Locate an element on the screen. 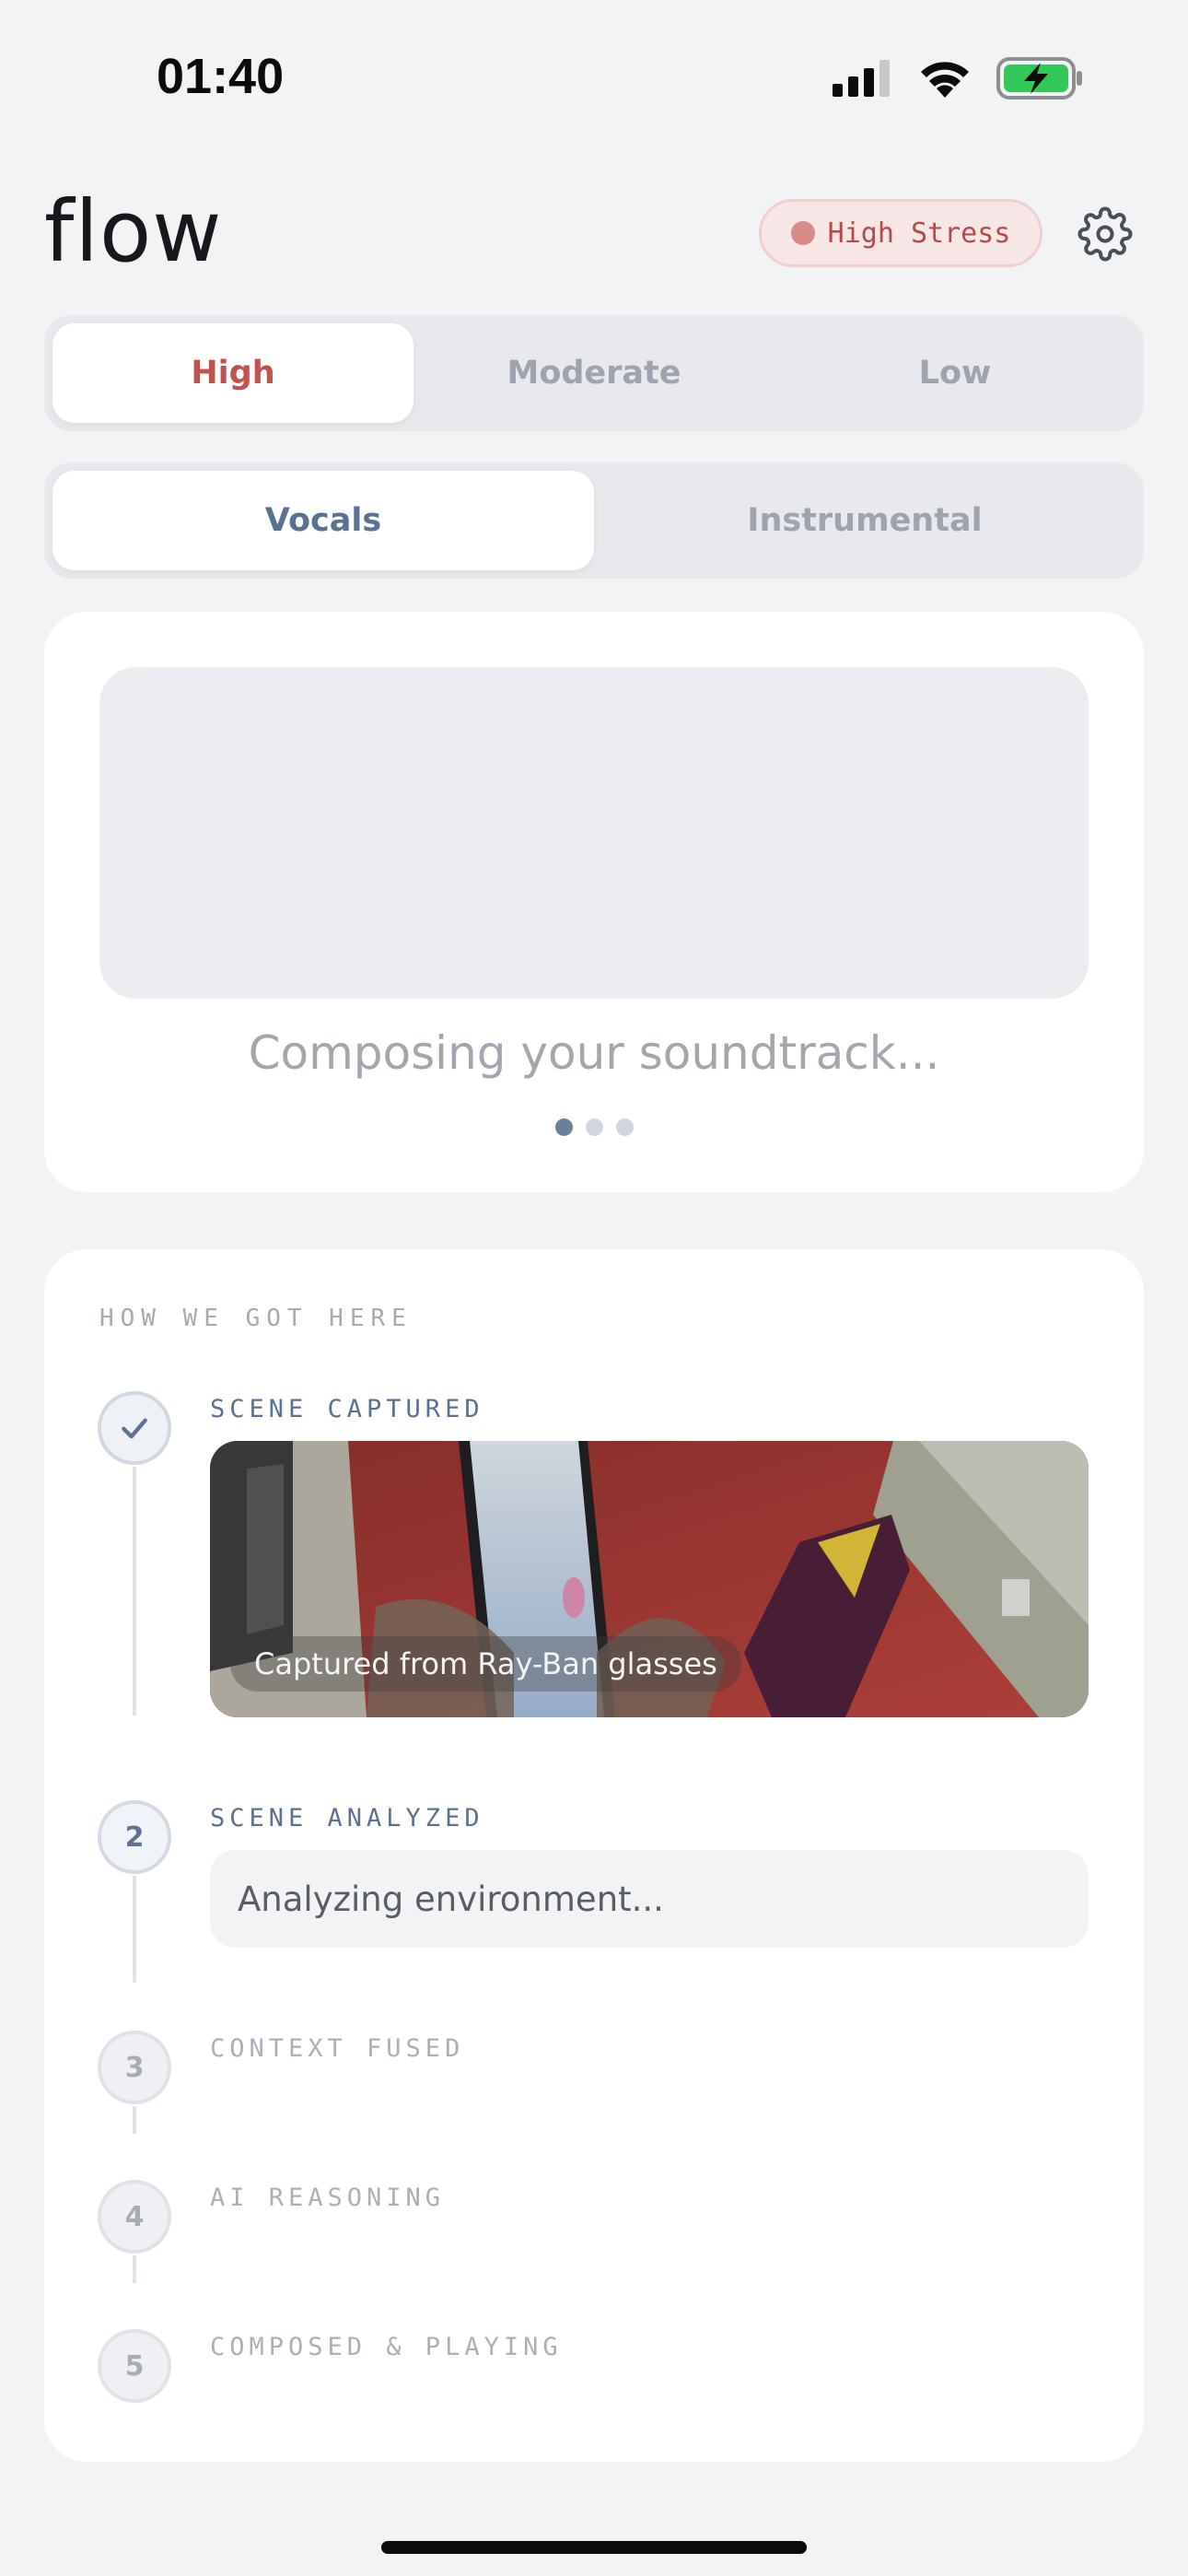 Image resolution: width=1188 pixels, height=2576 pixels. gear-icon is located at coordinates (1105, 234).